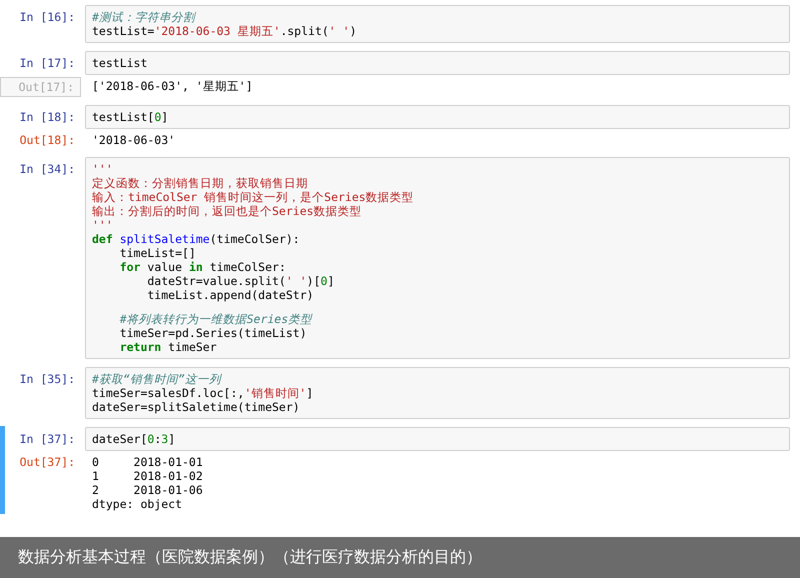 This screenshot has width=800, height=578. What do you see at coordinates (216, 319) in the screenshot?
I see `code-line: #将列表转行为一维数据Series类型` at bounding box center [216, 319].